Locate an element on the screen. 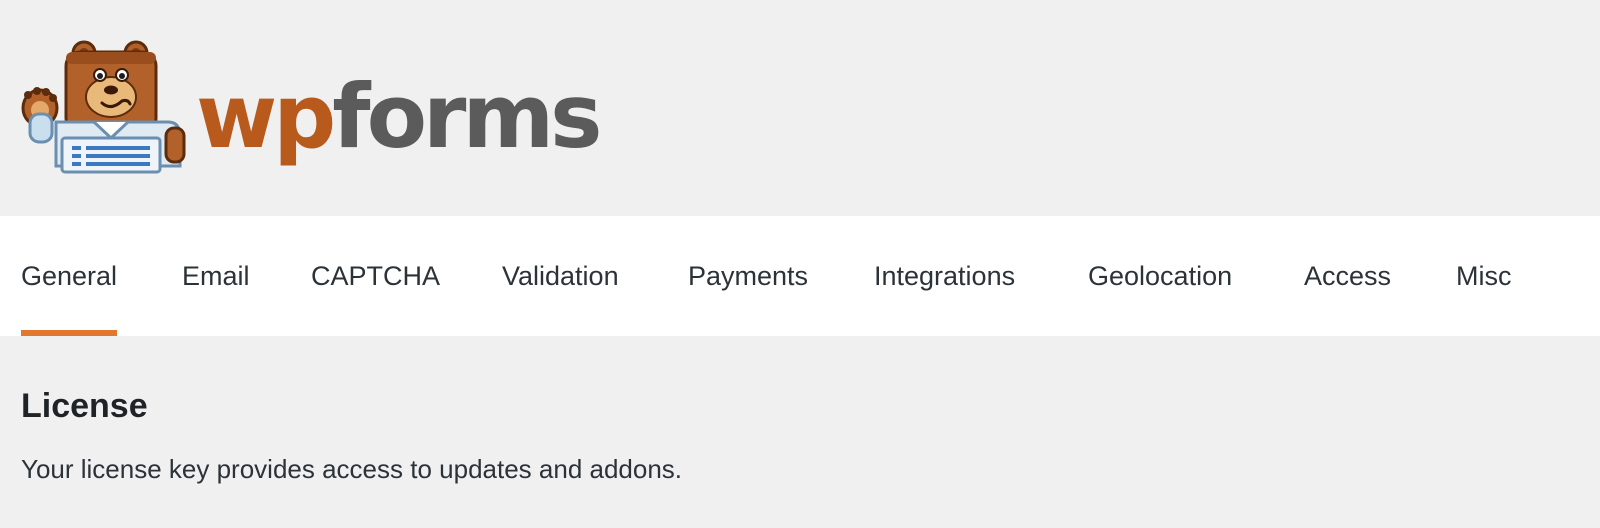 Image resolution: width=1600 pixels, height=528 pixels. tab-access: Access is located at coordinates (1347, 276).